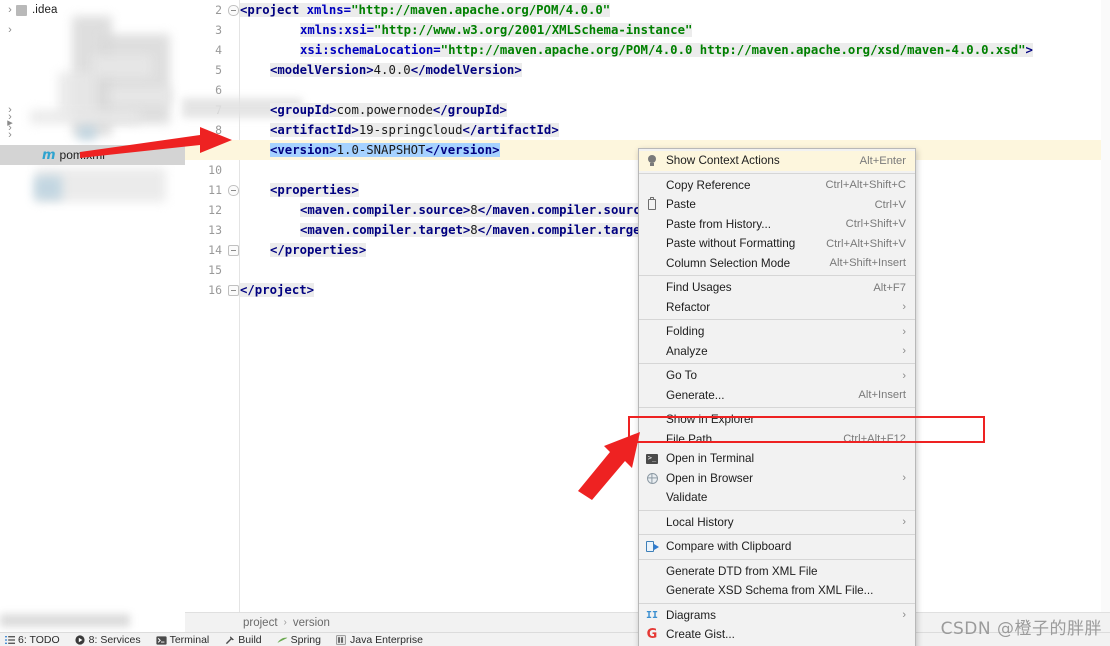 The width and height of the screenshot is (1110, 646). I want to click on code-token: </modelVersion>, so click(466, 70).